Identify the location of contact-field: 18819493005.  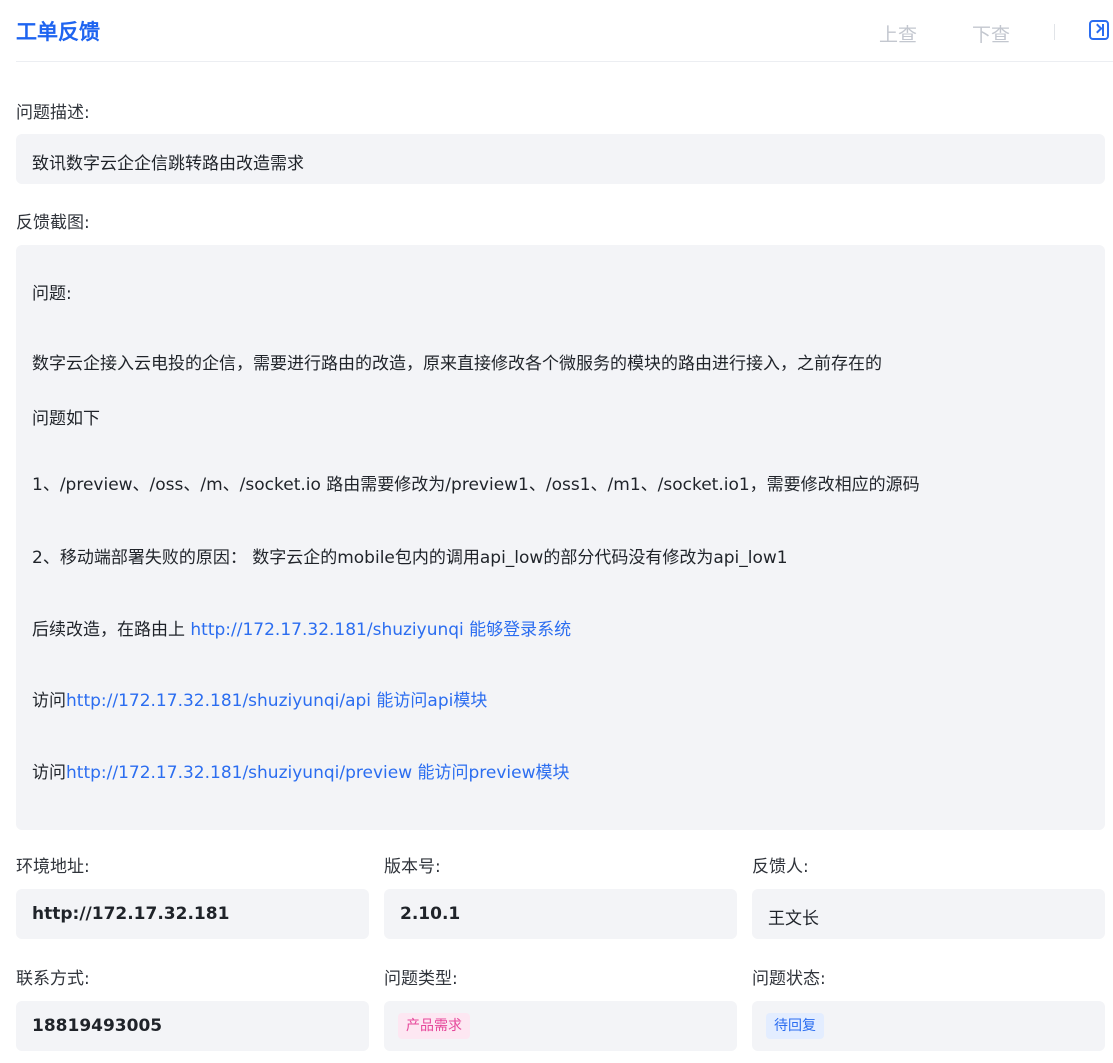
(192, 1026).